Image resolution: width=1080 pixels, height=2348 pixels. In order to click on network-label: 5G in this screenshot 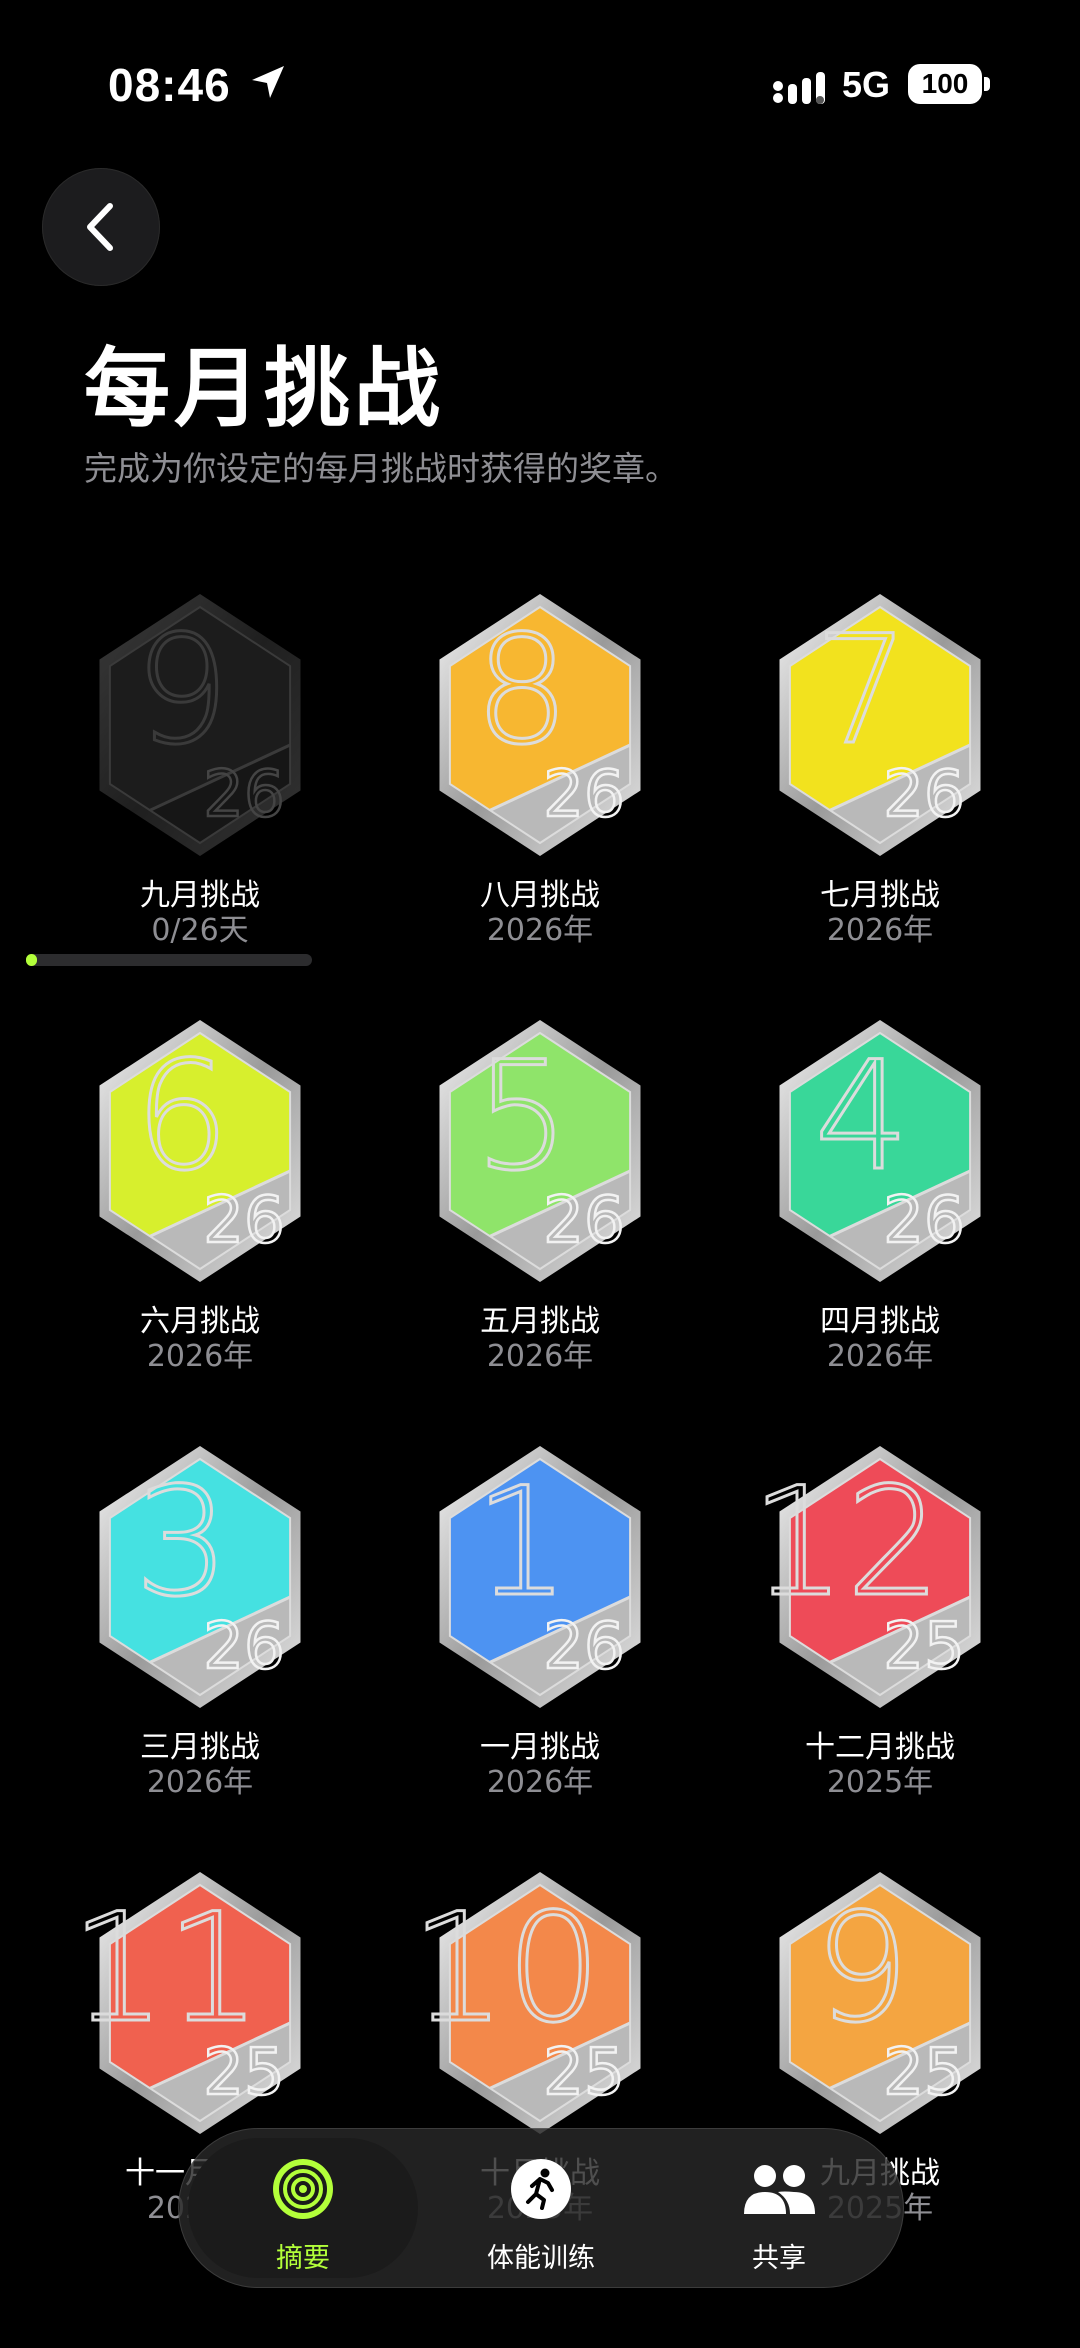, I will do `click(866, 84)`.